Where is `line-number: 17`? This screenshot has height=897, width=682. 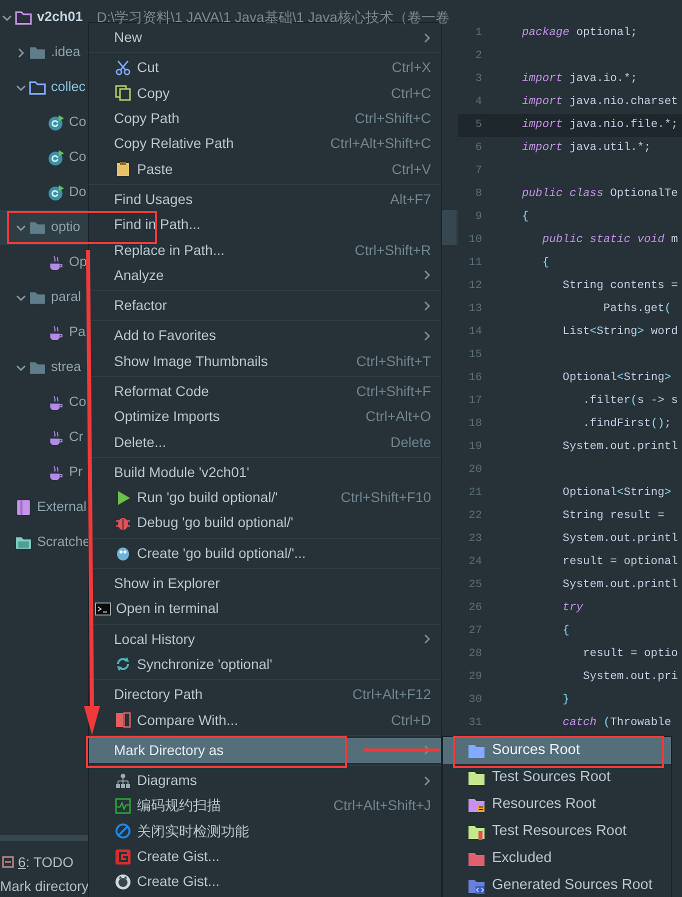 line-number: 17 is located at coordinates (475, 402).